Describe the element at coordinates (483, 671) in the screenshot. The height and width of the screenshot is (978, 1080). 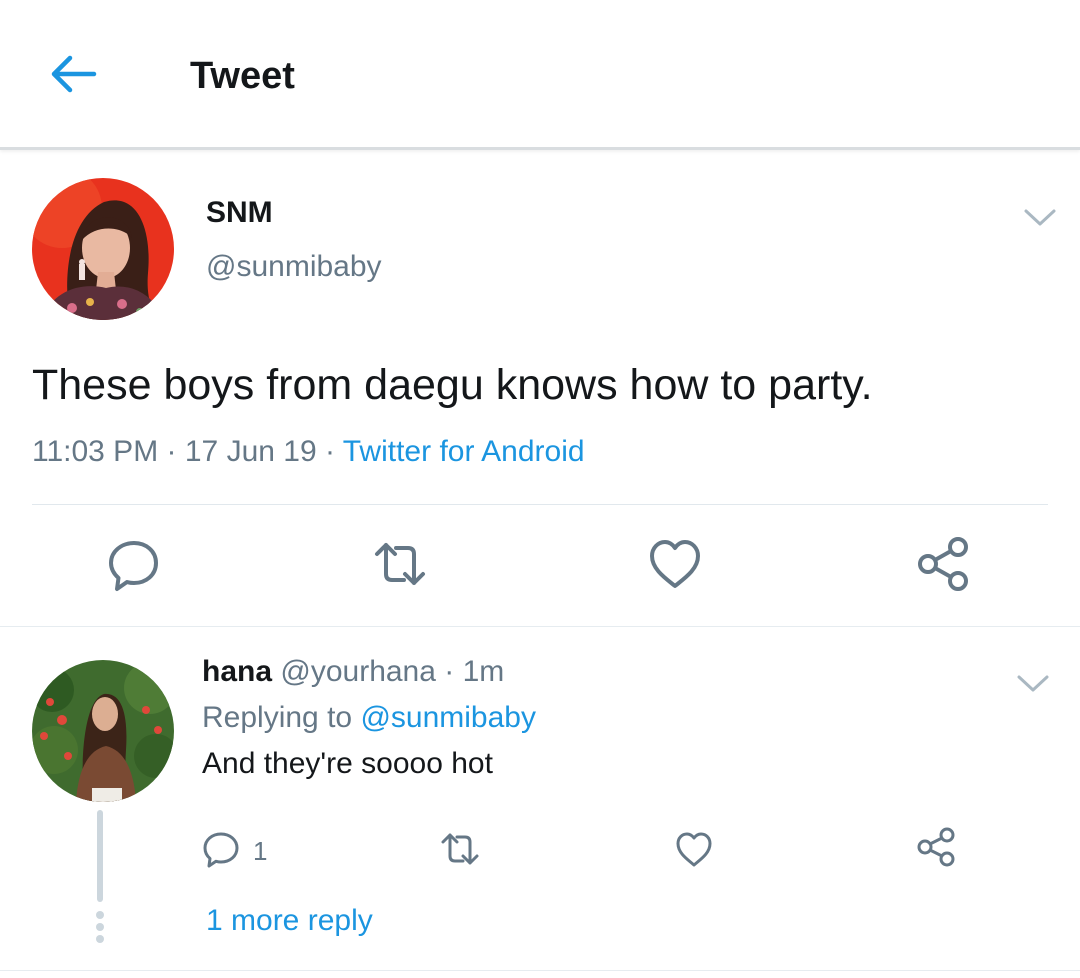
I see `reply-age: 1m` at that location.